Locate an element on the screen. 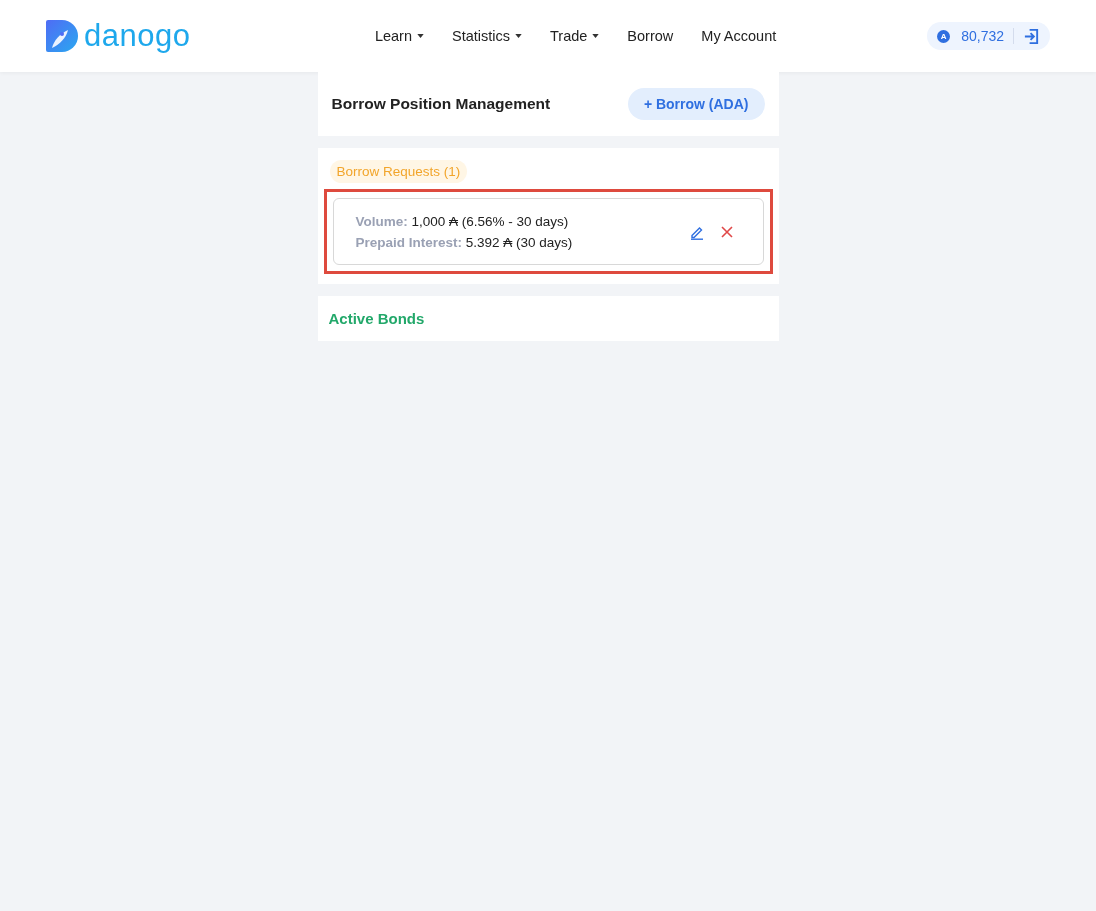  nav-link: My Account is located at coordinates (739, 36).